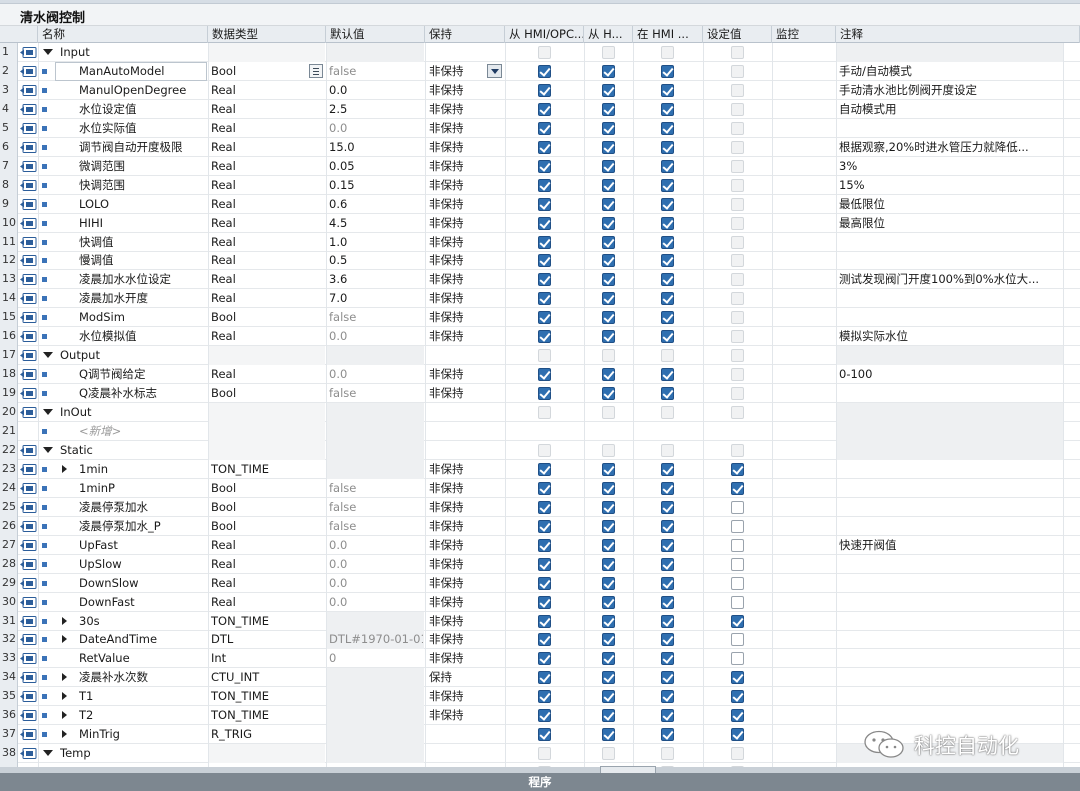  What do you see at coordinates (9, 697) in the screenshot?
I see `row-number: 35` at bounding box center [9, 697].